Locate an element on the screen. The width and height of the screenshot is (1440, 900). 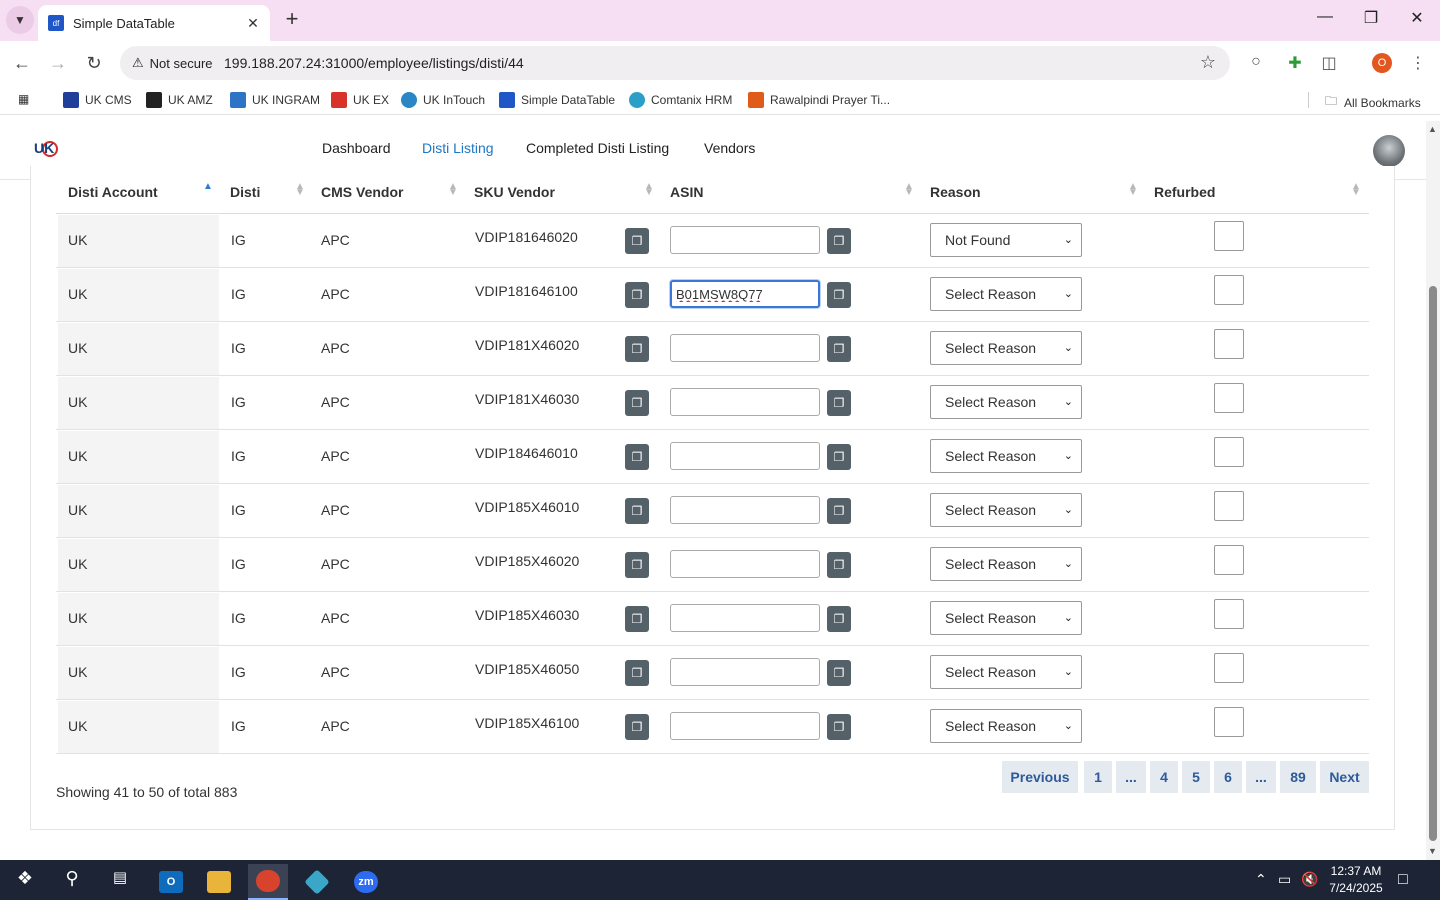
reload-icon: ↻ is located at coordinates (94, 63).